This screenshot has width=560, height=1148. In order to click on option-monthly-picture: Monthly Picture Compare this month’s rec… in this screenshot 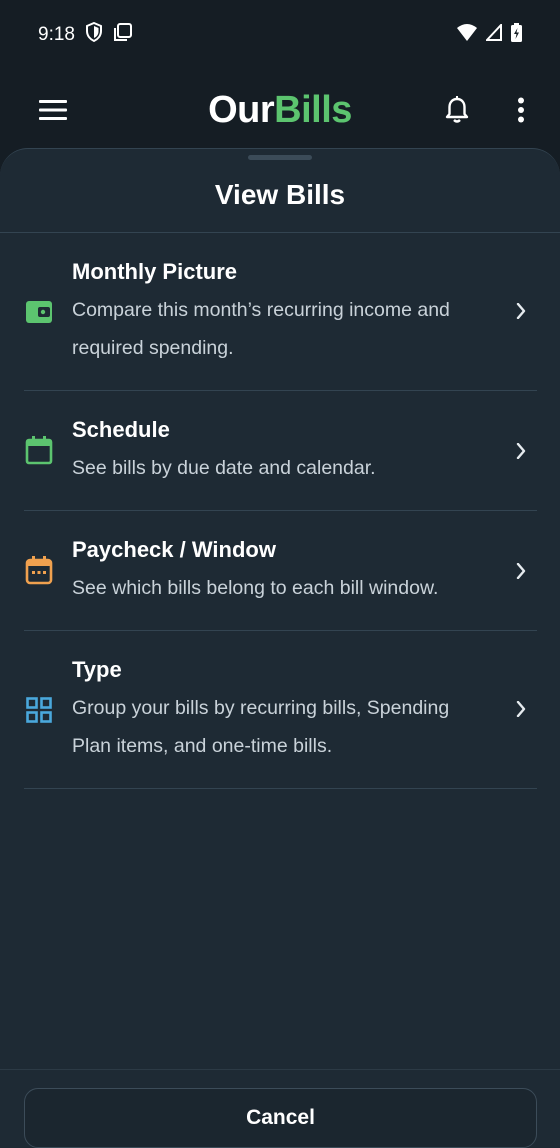, I will do `click(280, 312)`.